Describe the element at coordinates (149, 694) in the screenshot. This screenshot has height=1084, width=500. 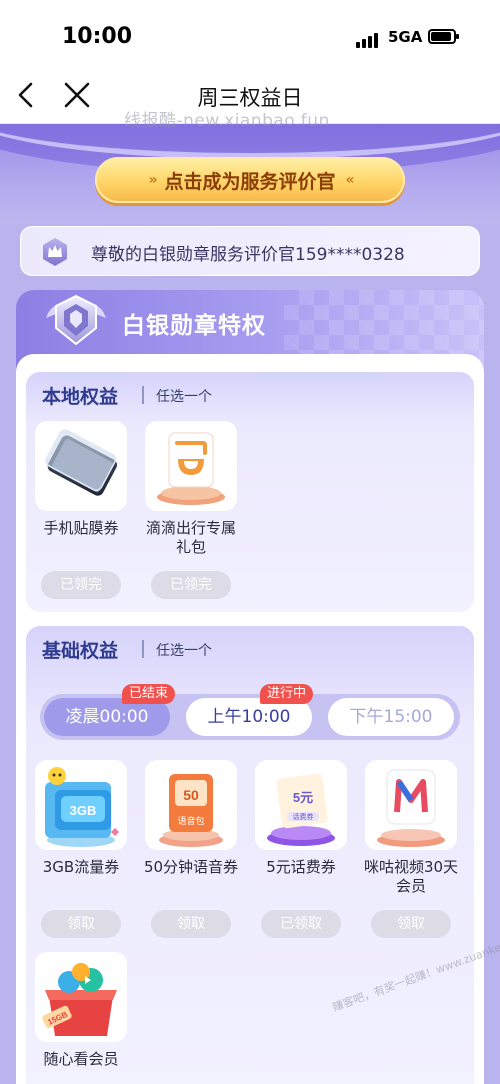
I see `ended-tag: 已结束` at that location.